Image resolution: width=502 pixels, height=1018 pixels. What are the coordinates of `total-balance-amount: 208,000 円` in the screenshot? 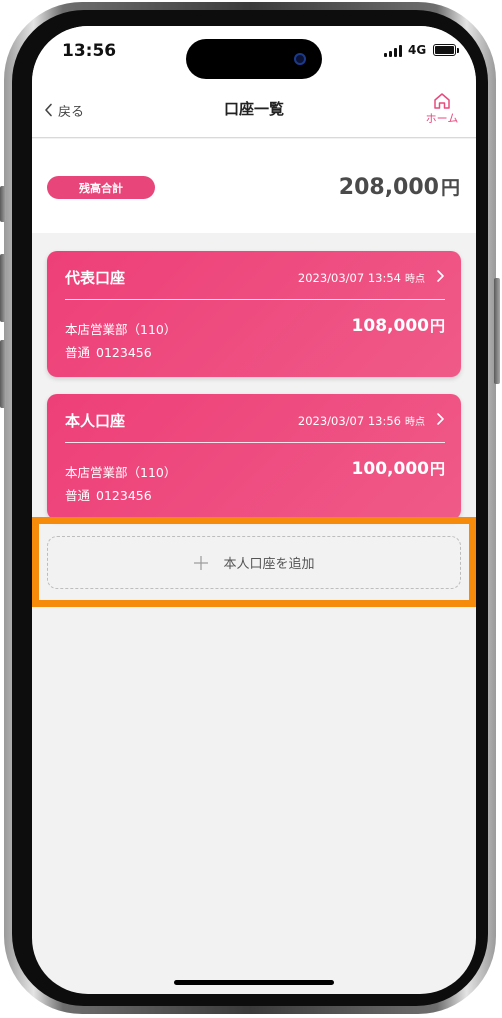 It's located at (399, 186).